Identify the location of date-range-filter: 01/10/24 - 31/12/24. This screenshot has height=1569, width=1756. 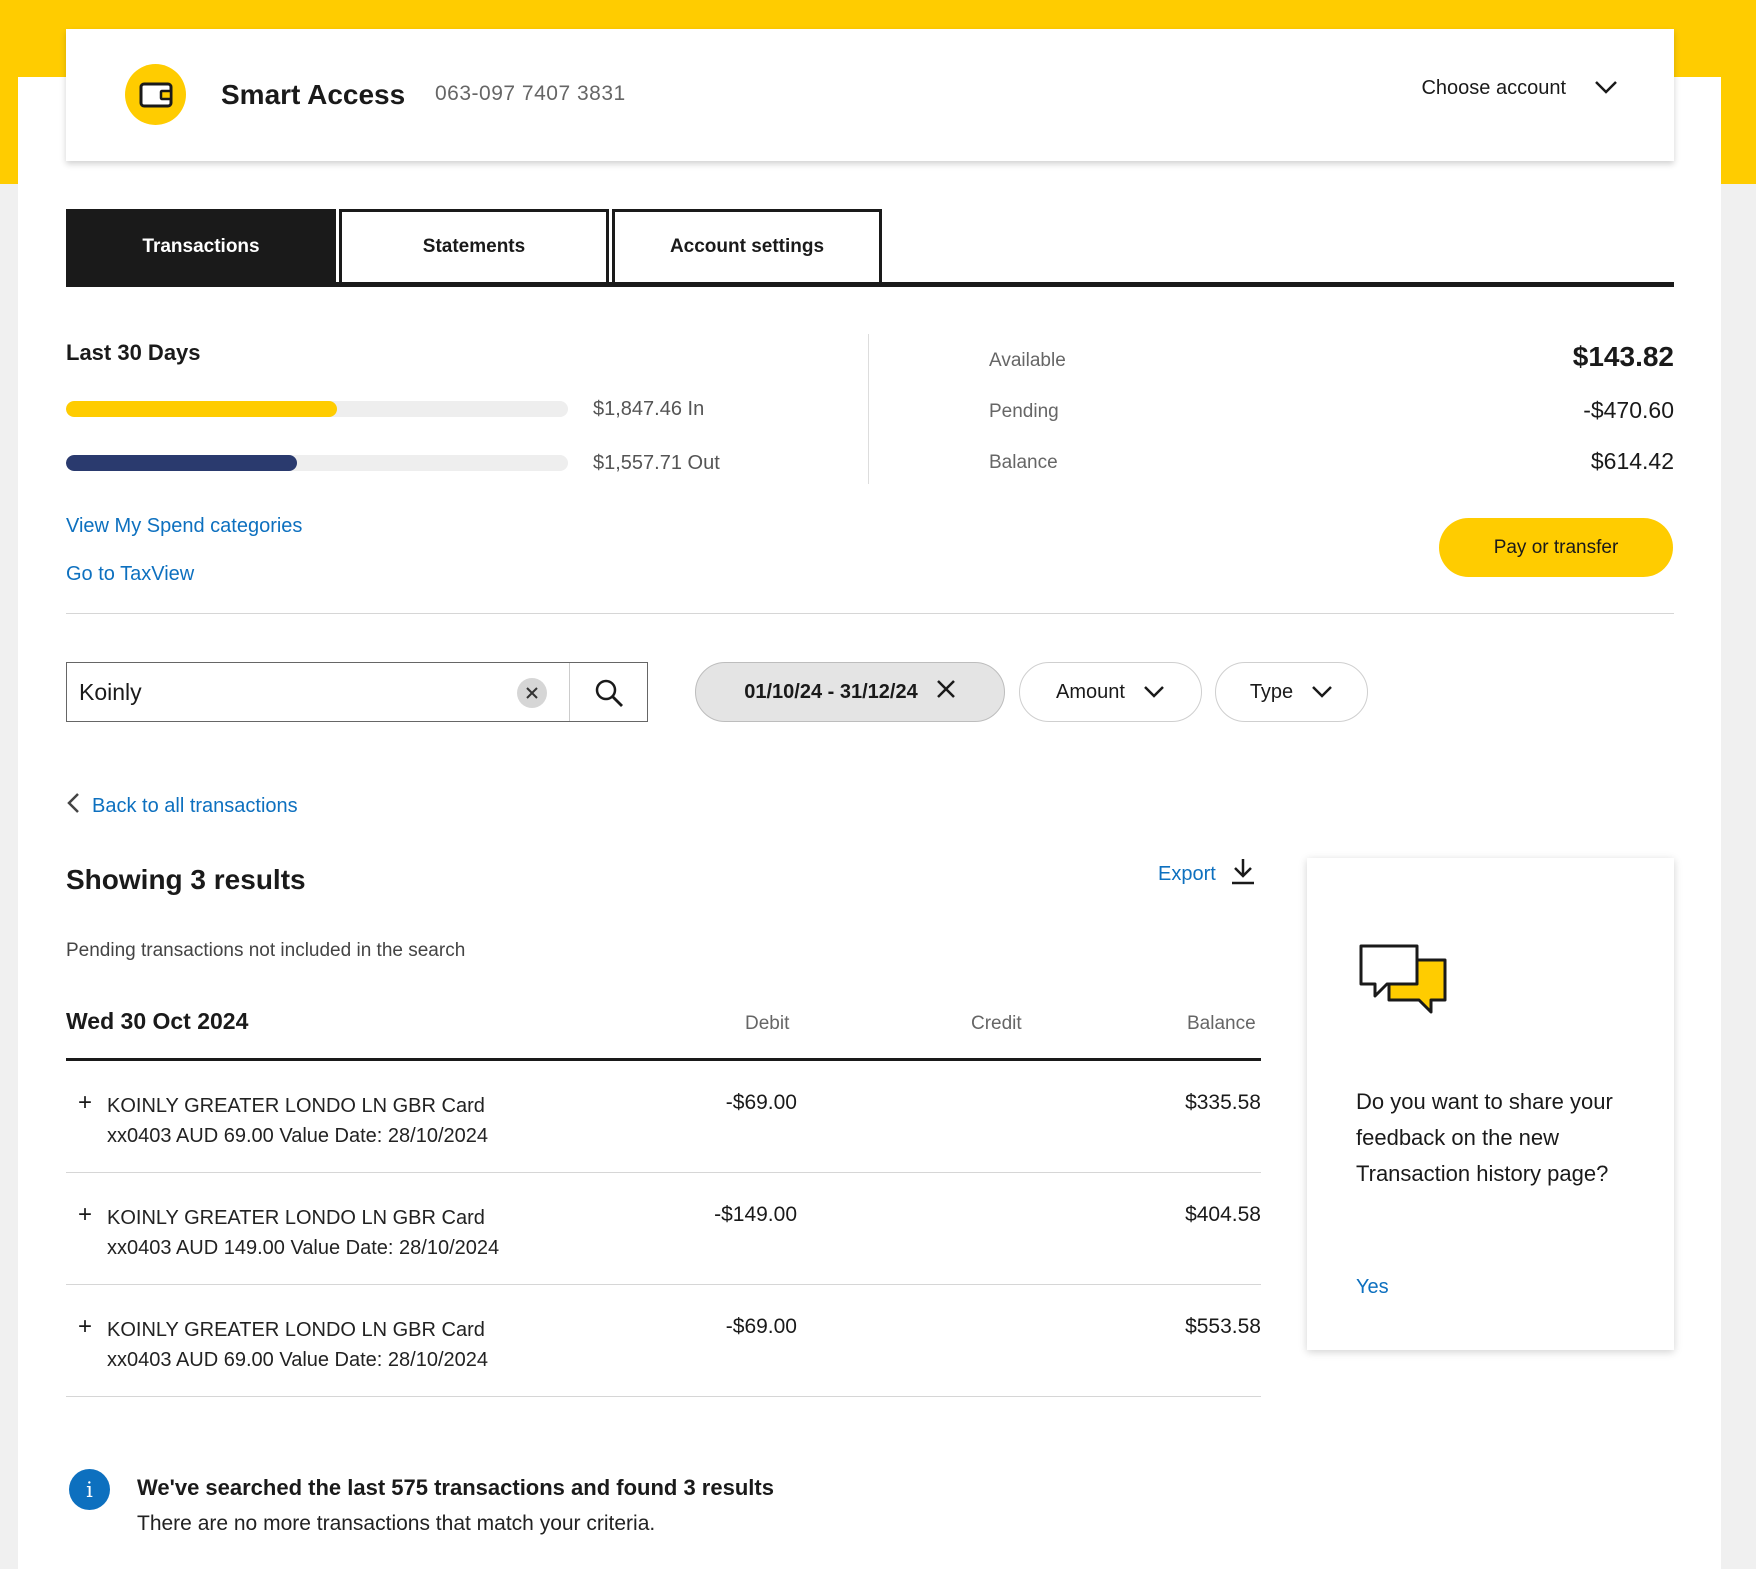
(850, 692).